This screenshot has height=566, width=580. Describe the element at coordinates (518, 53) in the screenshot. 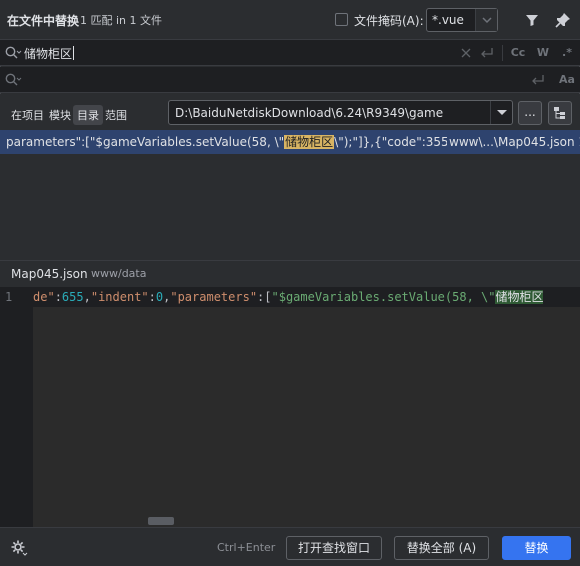

I see `match-case-toggle: Cc` at that location.